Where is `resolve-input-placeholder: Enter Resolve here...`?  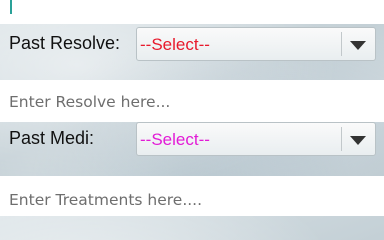 resolve-input-placeholder: Enter Resolve here... is located at coordinates (90, 102).